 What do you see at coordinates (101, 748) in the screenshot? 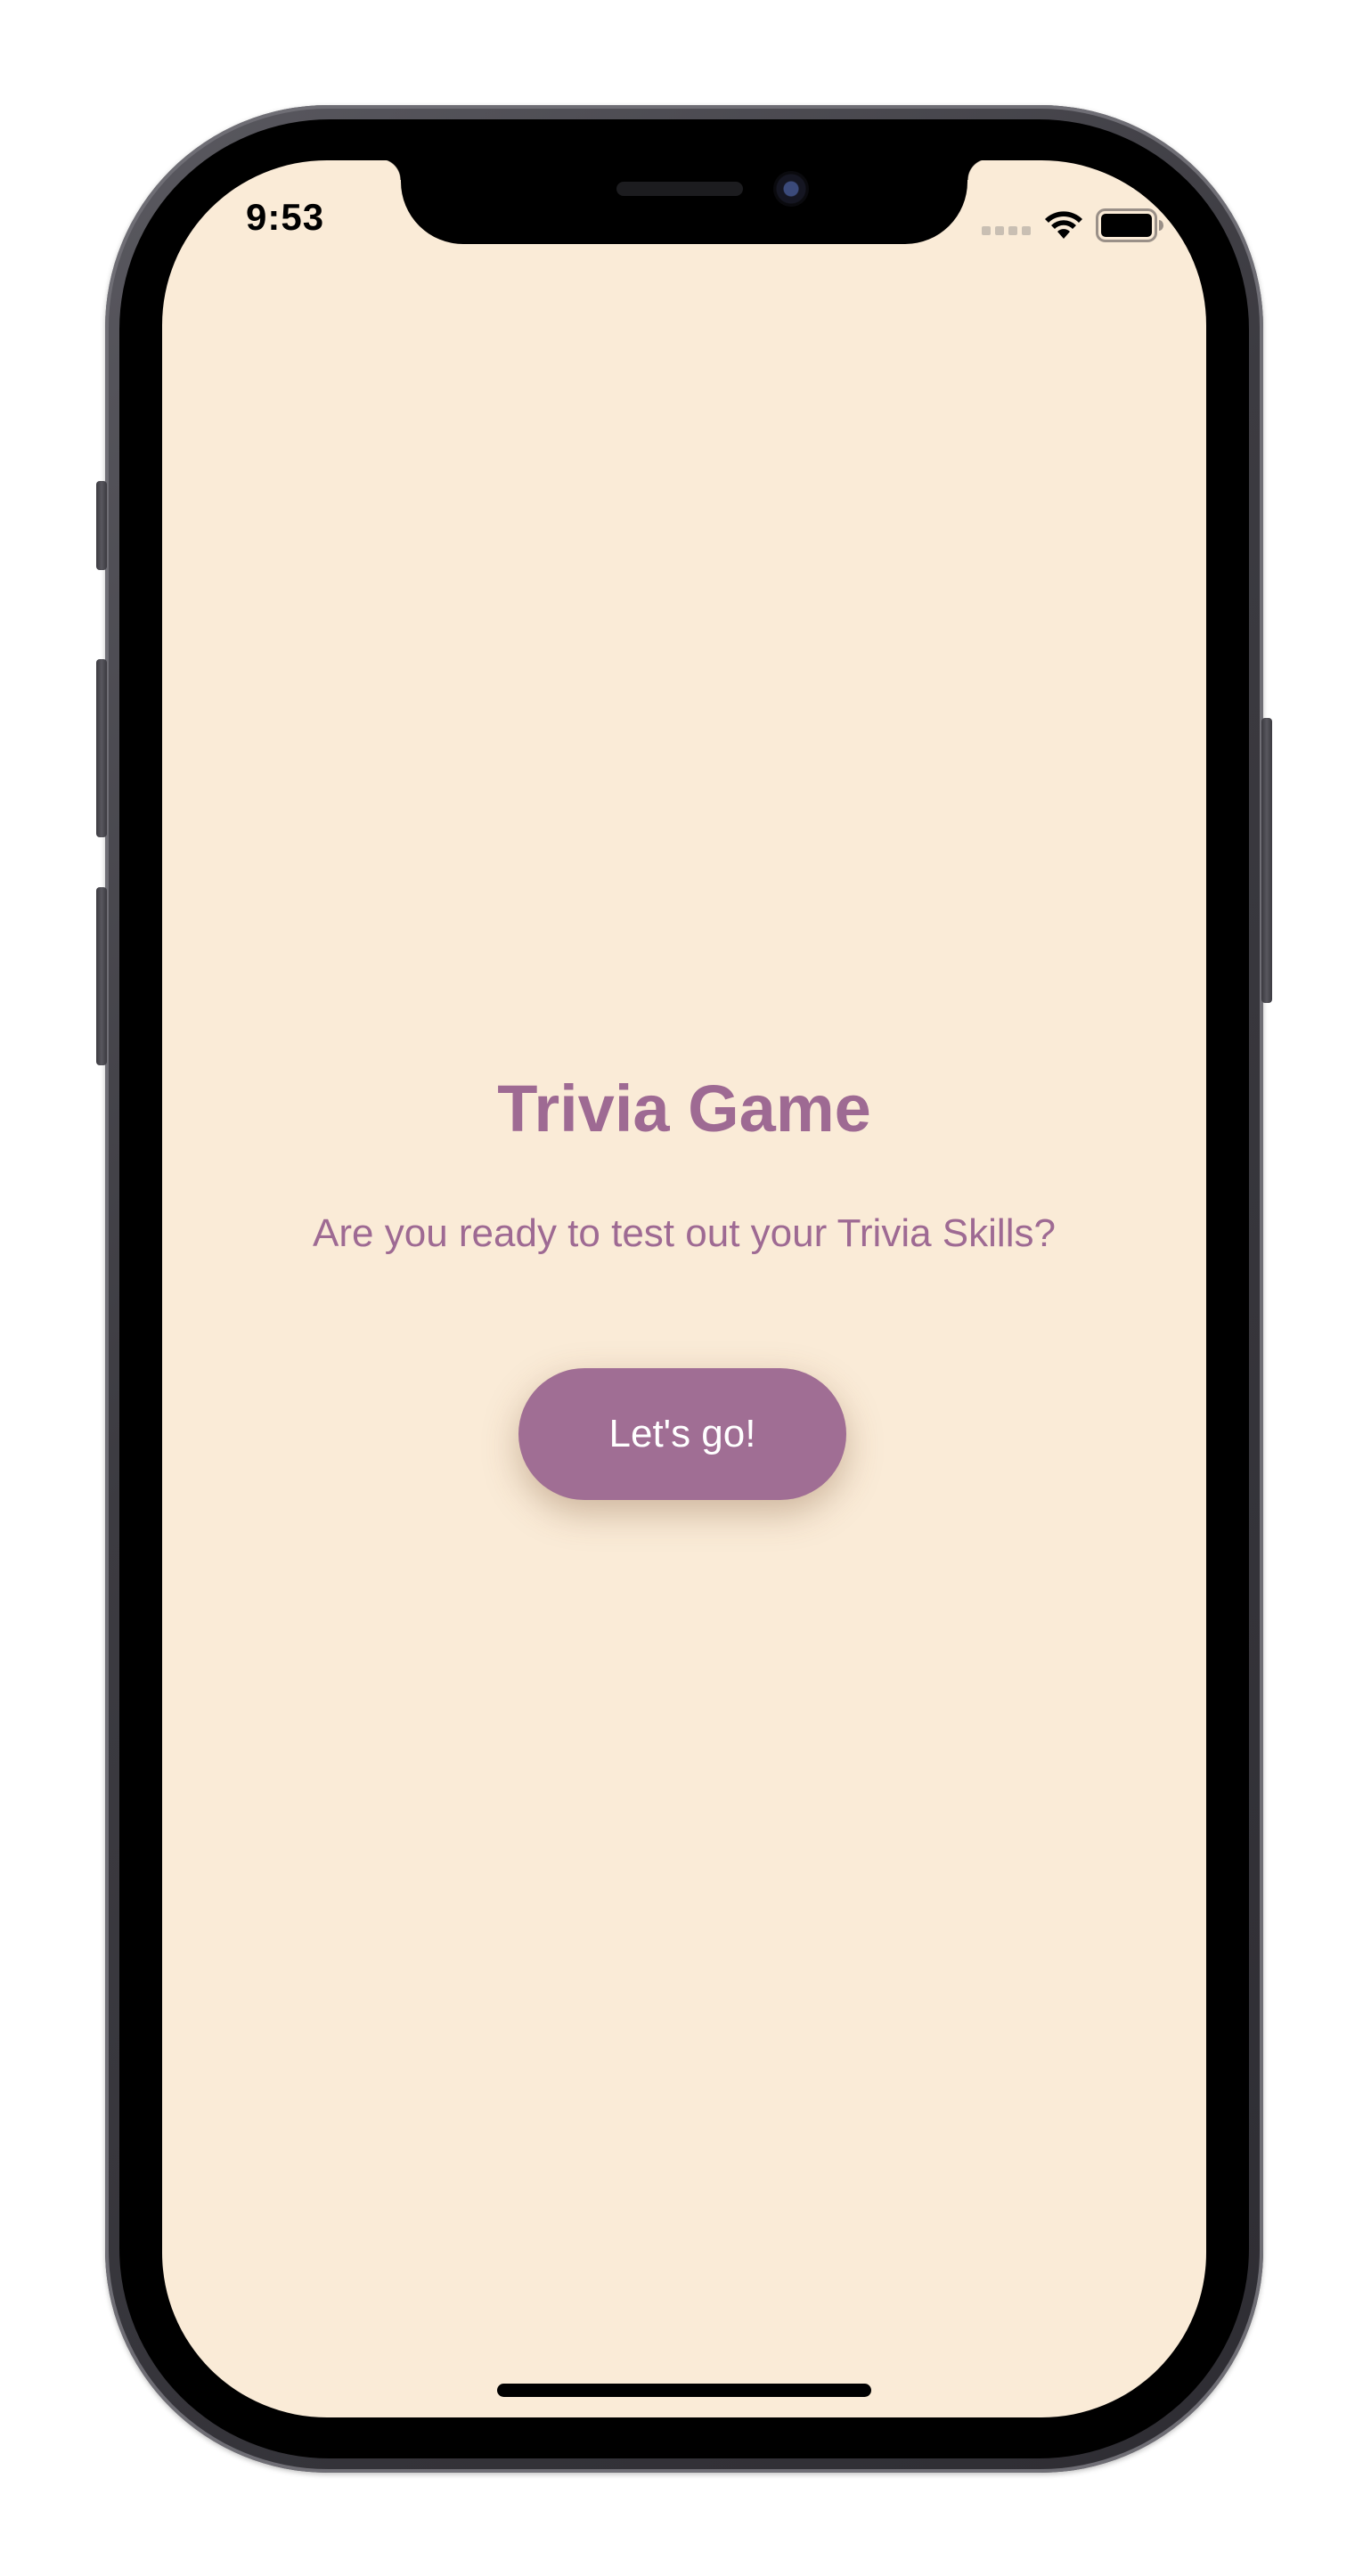
I see `volume-up-button` at bounding box center [101, 748].